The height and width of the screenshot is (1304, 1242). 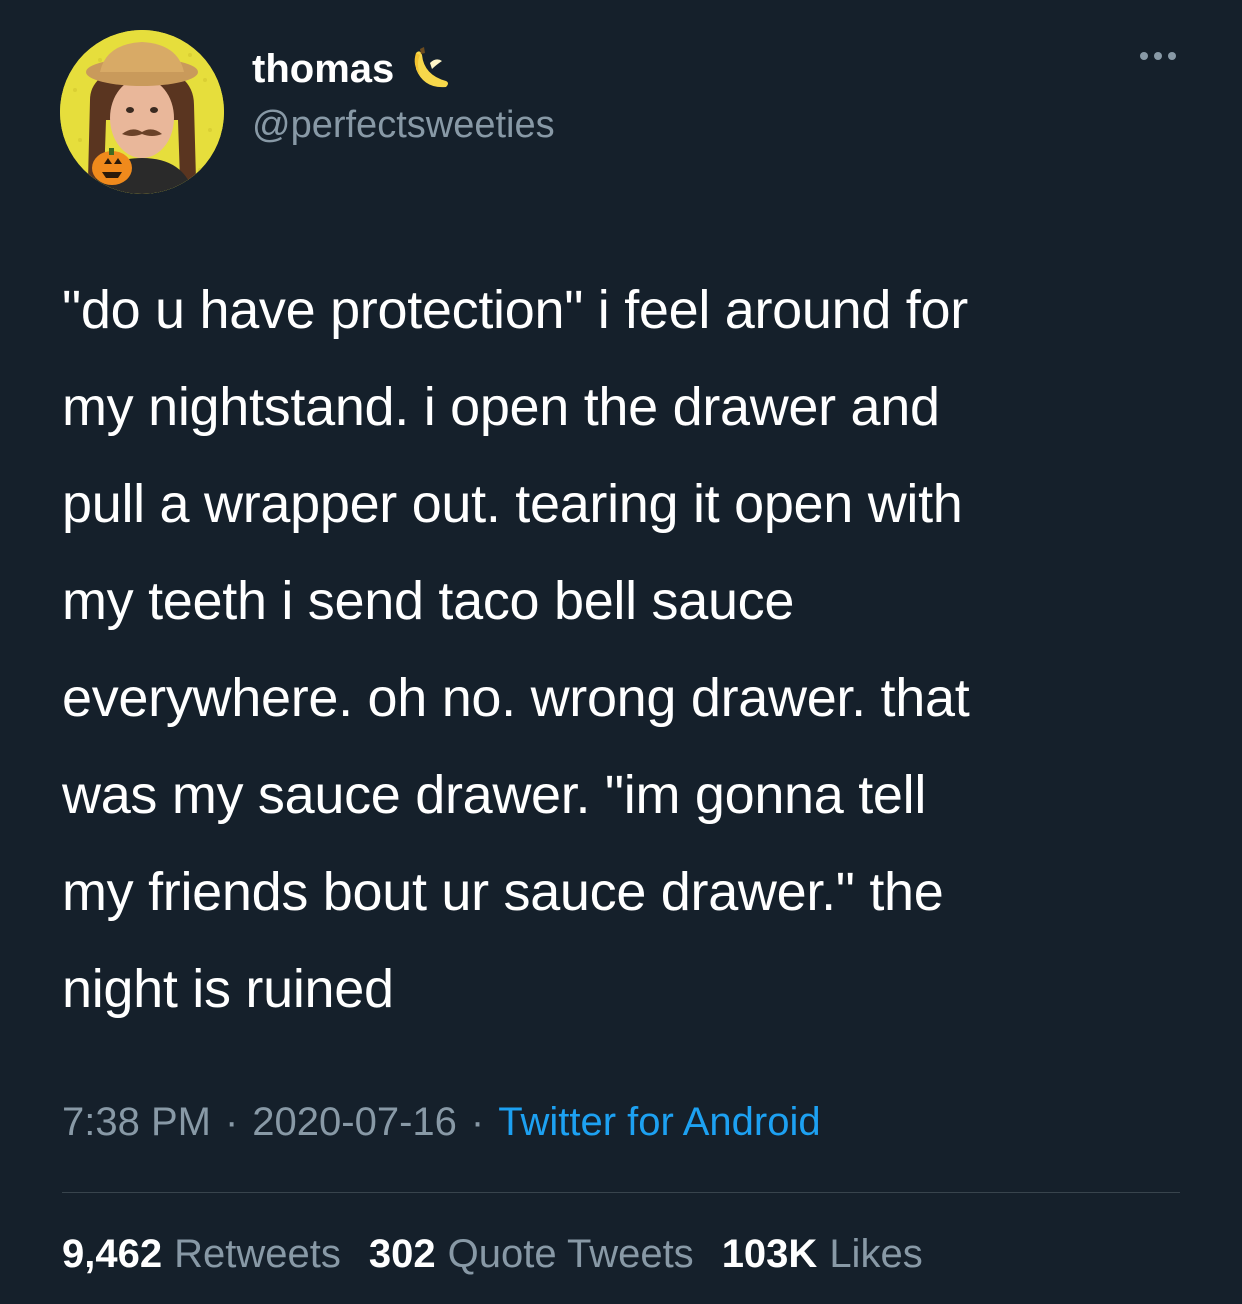 I want to click on retweets-stat: 9,462 Retweets, so click(x=201, y=1254).